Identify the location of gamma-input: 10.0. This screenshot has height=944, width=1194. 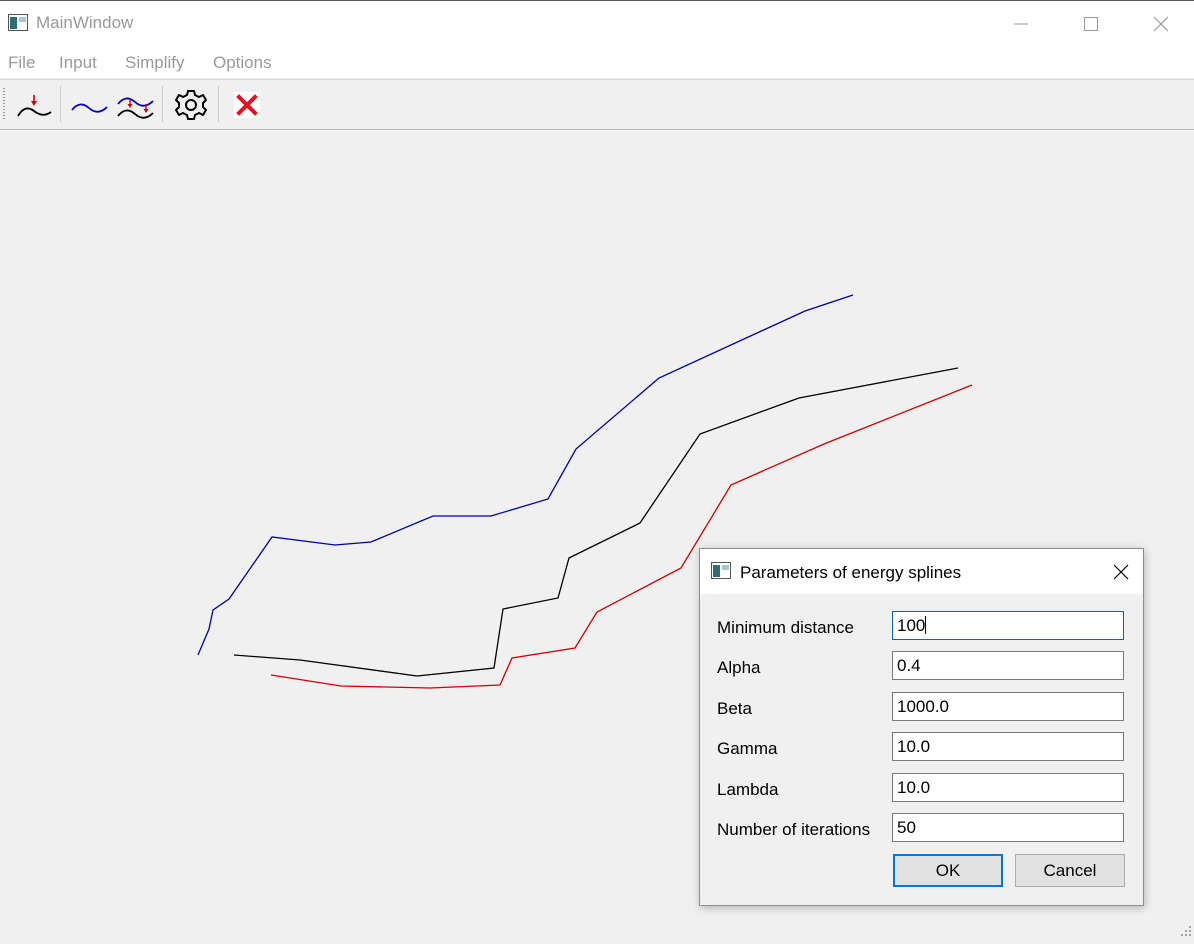
(1008, 746).